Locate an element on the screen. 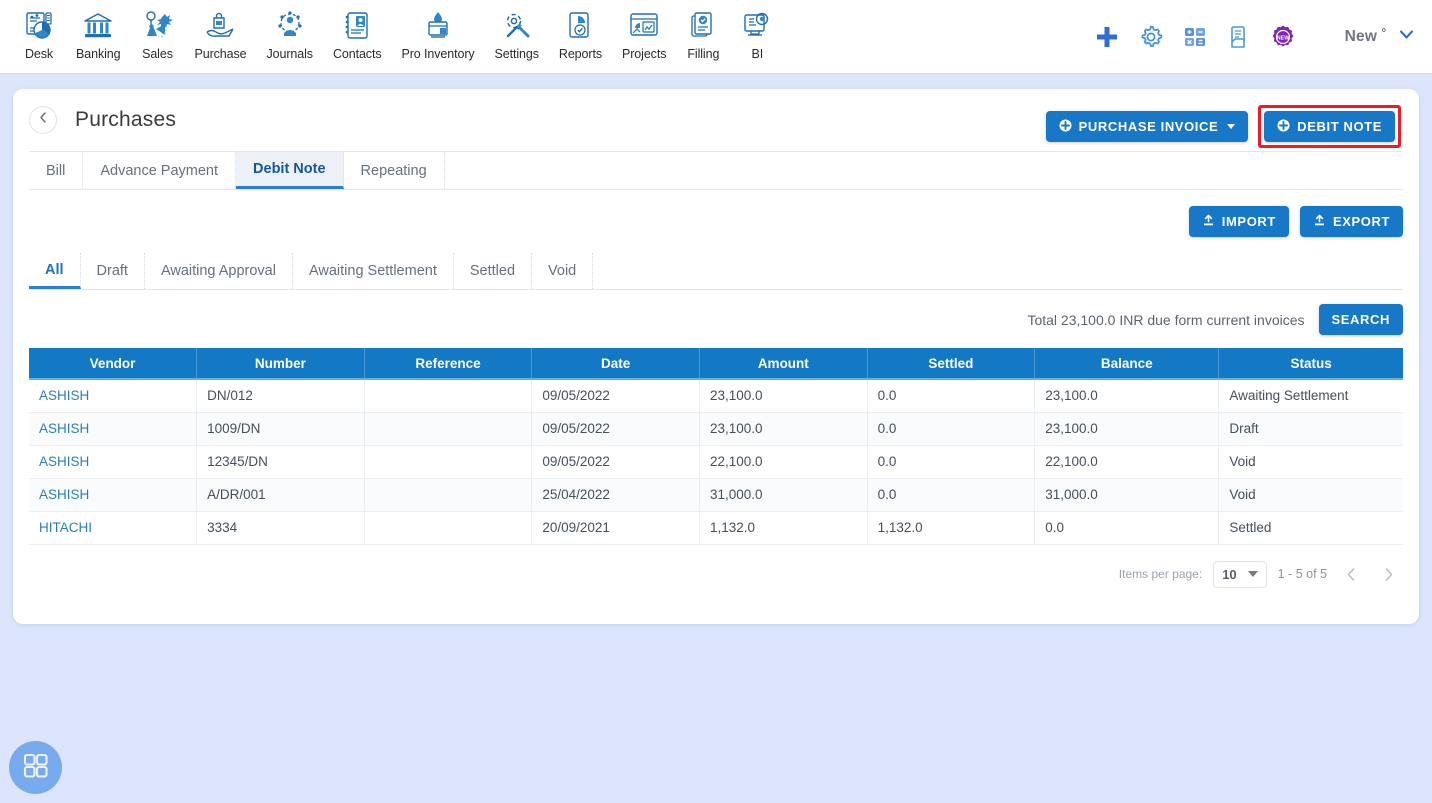  nav-item-label: Sales is located at coordinates (157, 54).